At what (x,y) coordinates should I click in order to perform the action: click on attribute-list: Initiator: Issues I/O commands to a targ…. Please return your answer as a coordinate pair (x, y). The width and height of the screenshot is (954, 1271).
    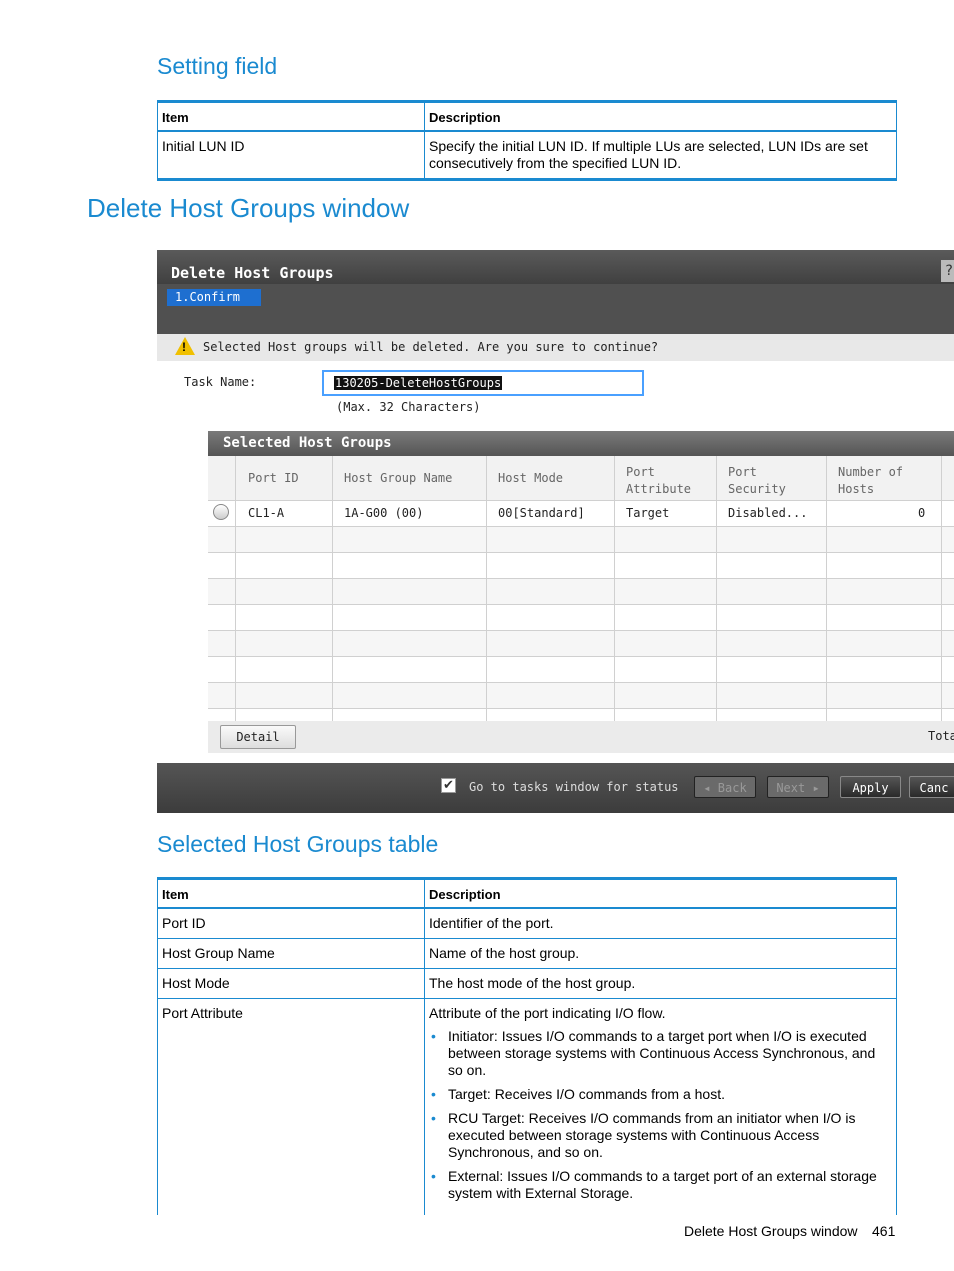
    Looking at the image, I should click on (660, 1115).